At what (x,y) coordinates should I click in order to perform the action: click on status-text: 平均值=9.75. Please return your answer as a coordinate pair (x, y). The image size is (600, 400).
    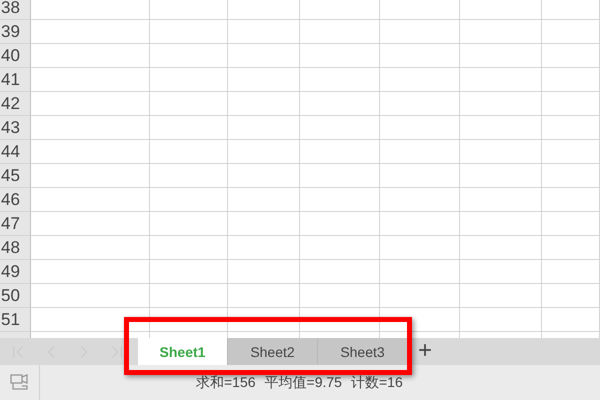
    Looking at the image, I should click on (303, 383).